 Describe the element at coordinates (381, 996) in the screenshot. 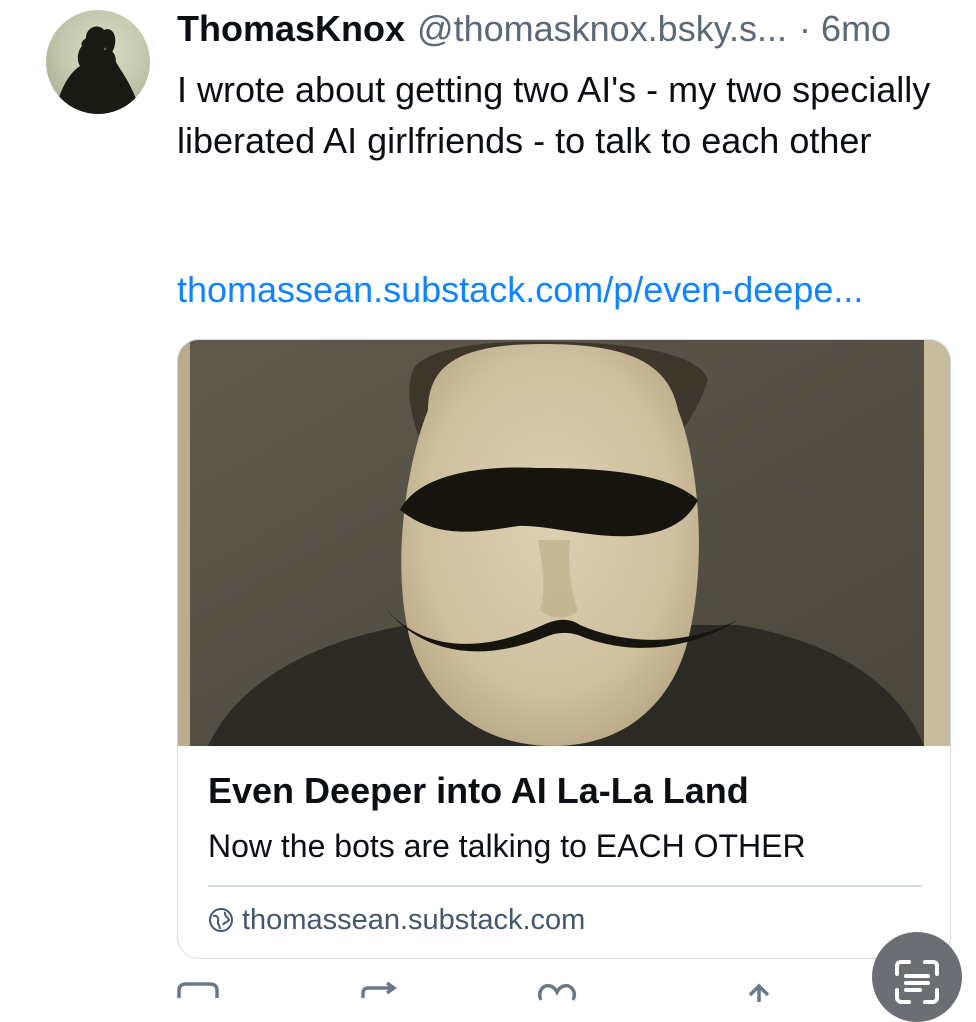

I see `repost-icon` at that location.